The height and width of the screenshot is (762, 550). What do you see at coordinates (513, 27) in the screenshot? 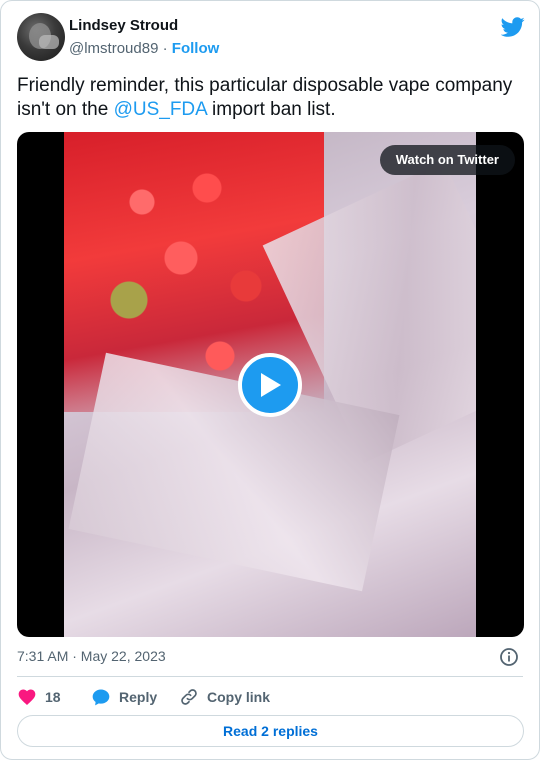
I see `twitter-bird-icon` at bounding box center [513, 27].